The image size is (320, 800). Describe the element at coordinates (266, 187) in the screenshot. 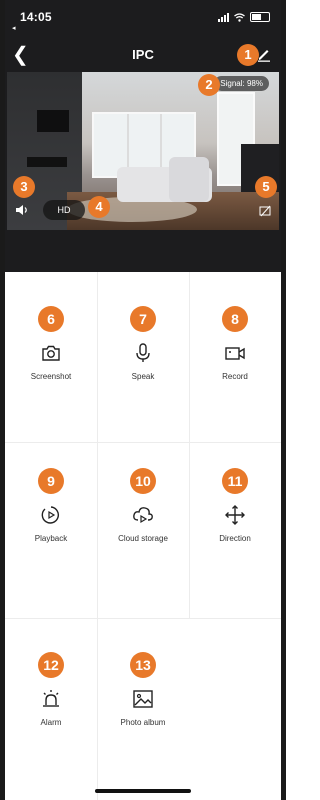

I see `annotation-marker-5: 5` at that location.